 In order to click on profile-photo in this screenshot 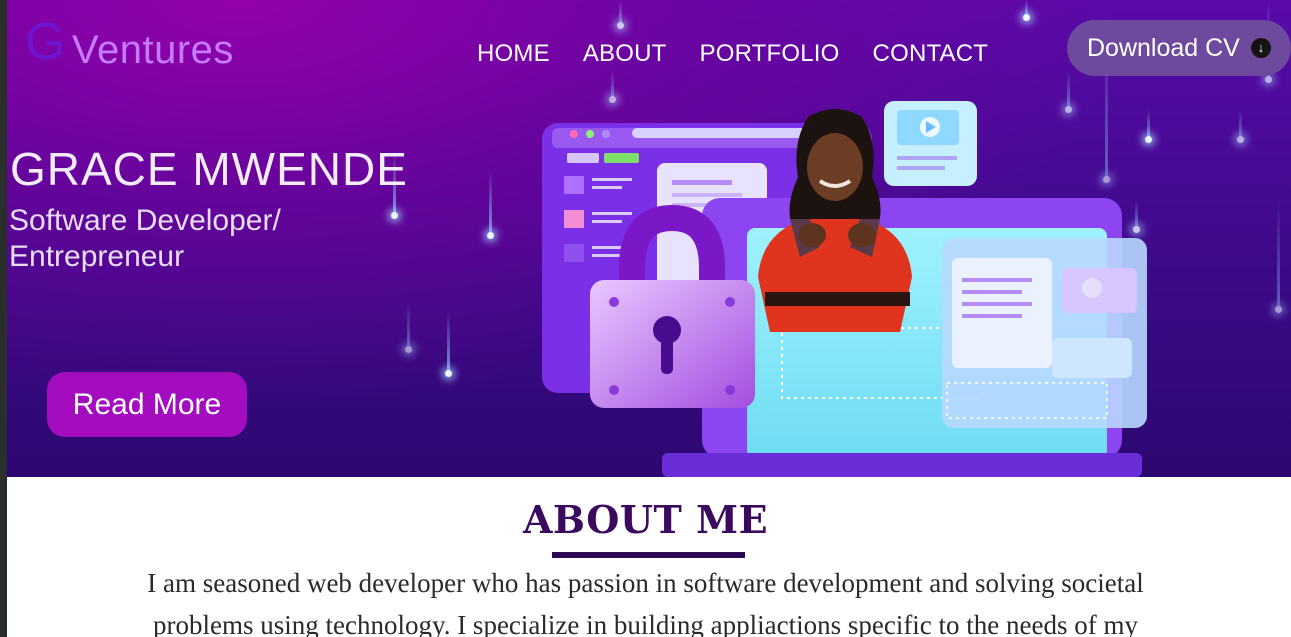, I will do `click(835, 220)`.